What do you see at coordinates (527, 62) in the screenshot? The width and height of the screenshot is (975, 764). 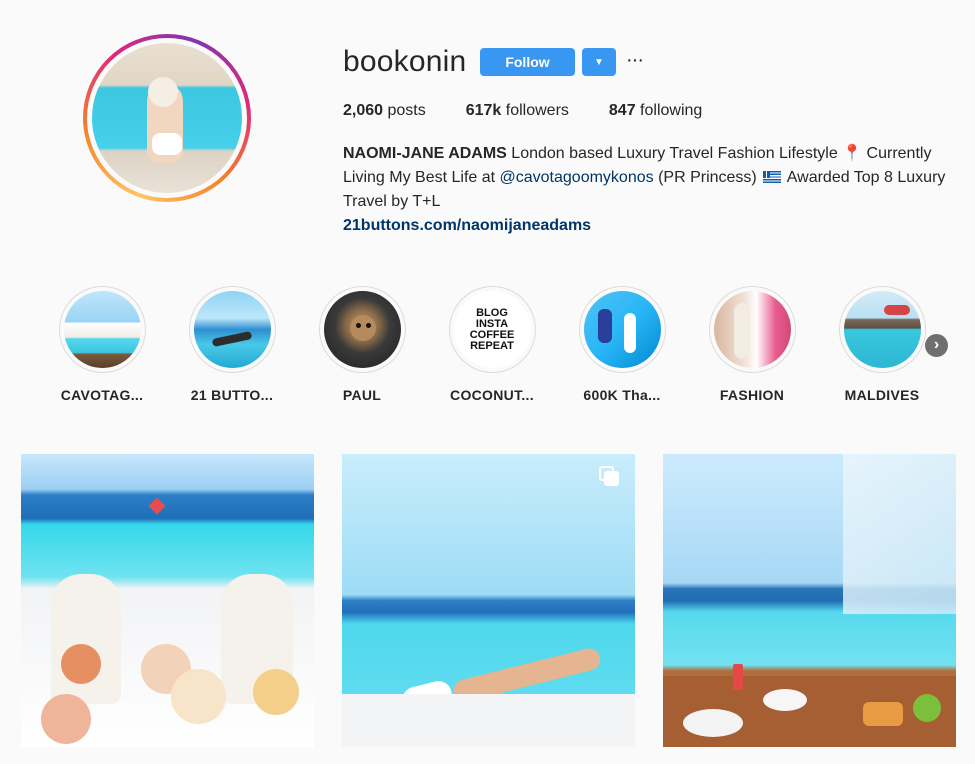 I see `follow-button: Follow` at bounding box center [527, 62].